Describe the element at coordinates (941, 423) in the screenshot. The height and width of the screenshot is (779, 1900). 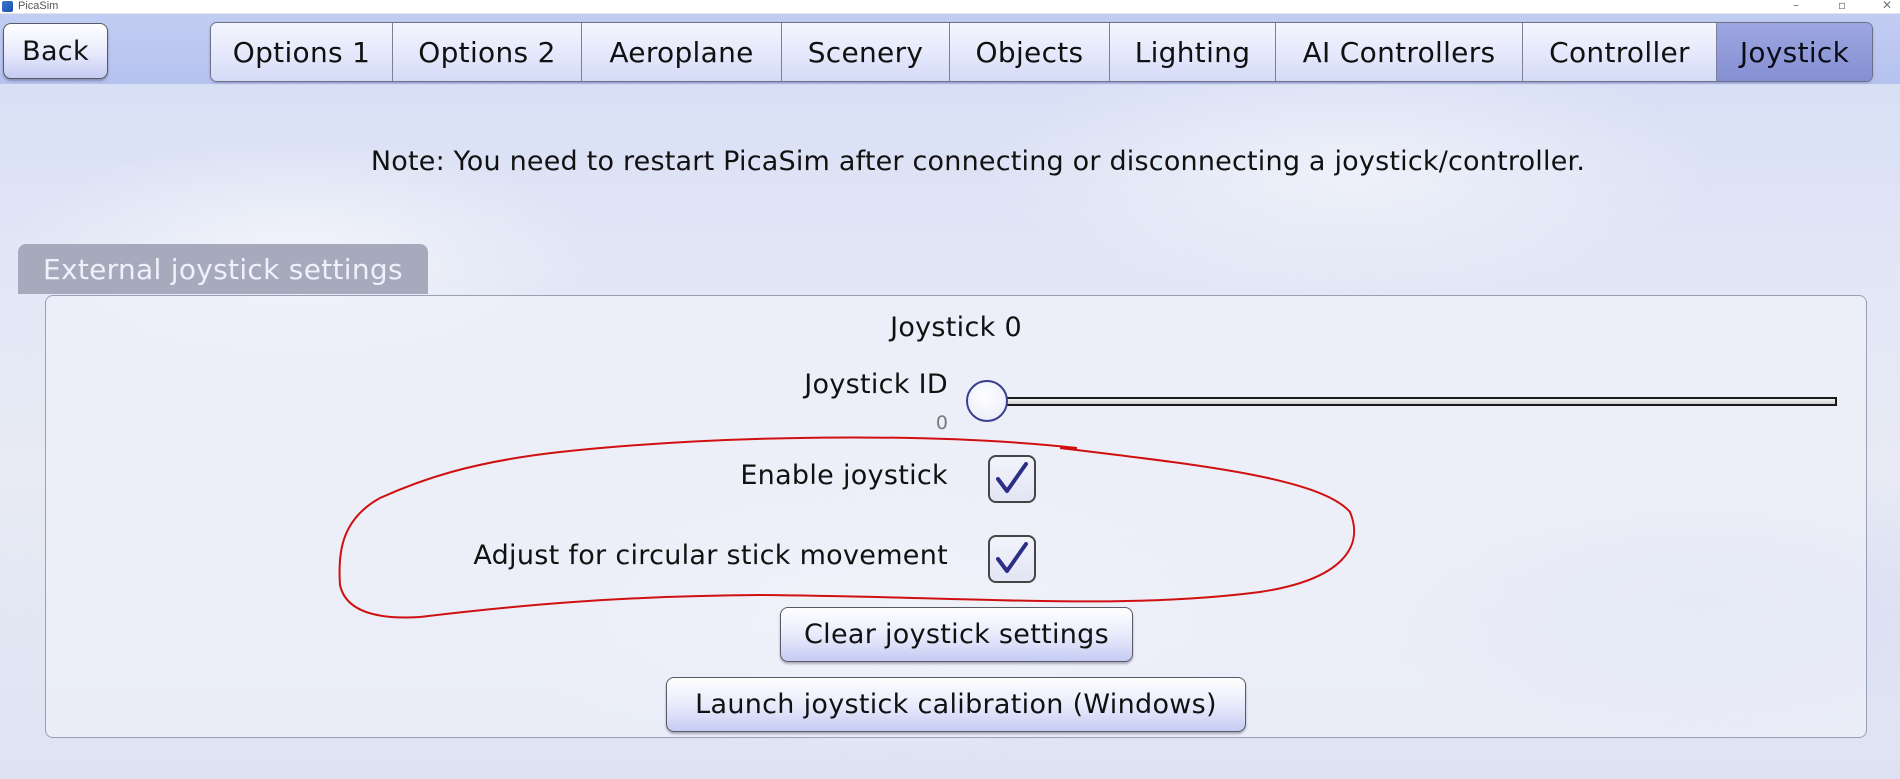
I see `joystick-id-value: 0` at that location.